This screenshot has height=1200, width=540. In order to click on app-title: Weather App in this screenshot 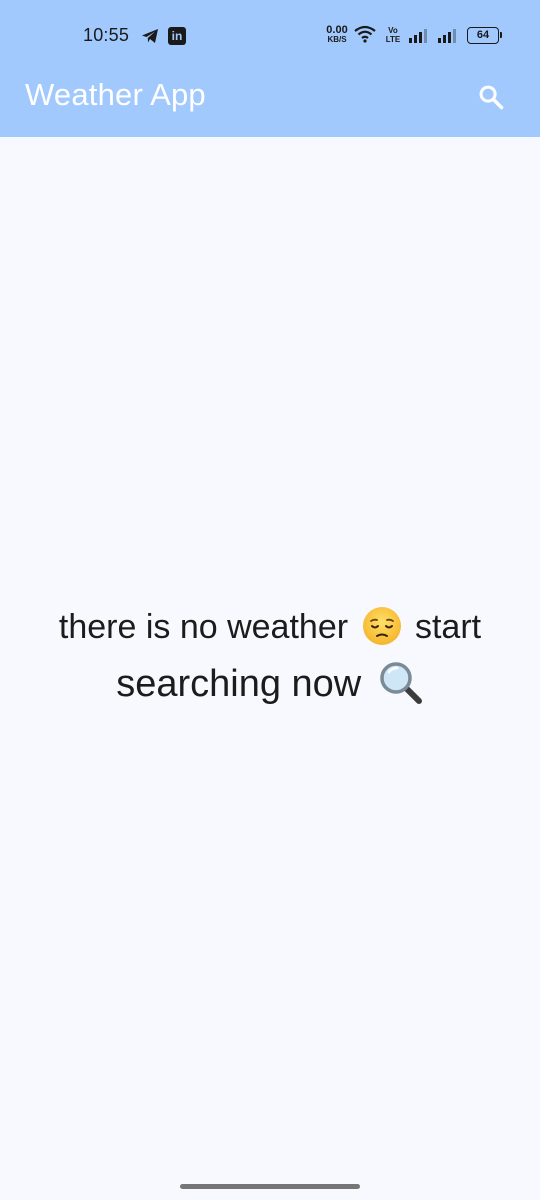, I will do `click(115, 94)`.